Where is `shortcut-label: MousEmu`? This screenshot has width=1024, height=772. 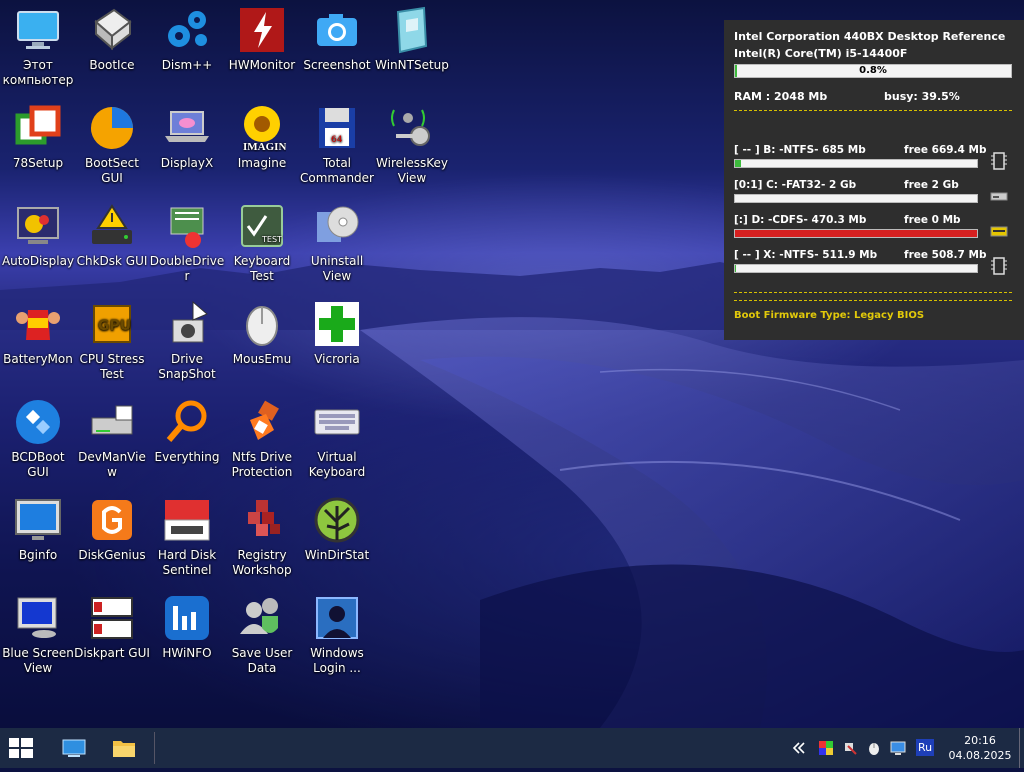 shortcut-label: MousEmu is located at coordinates (262, 359).